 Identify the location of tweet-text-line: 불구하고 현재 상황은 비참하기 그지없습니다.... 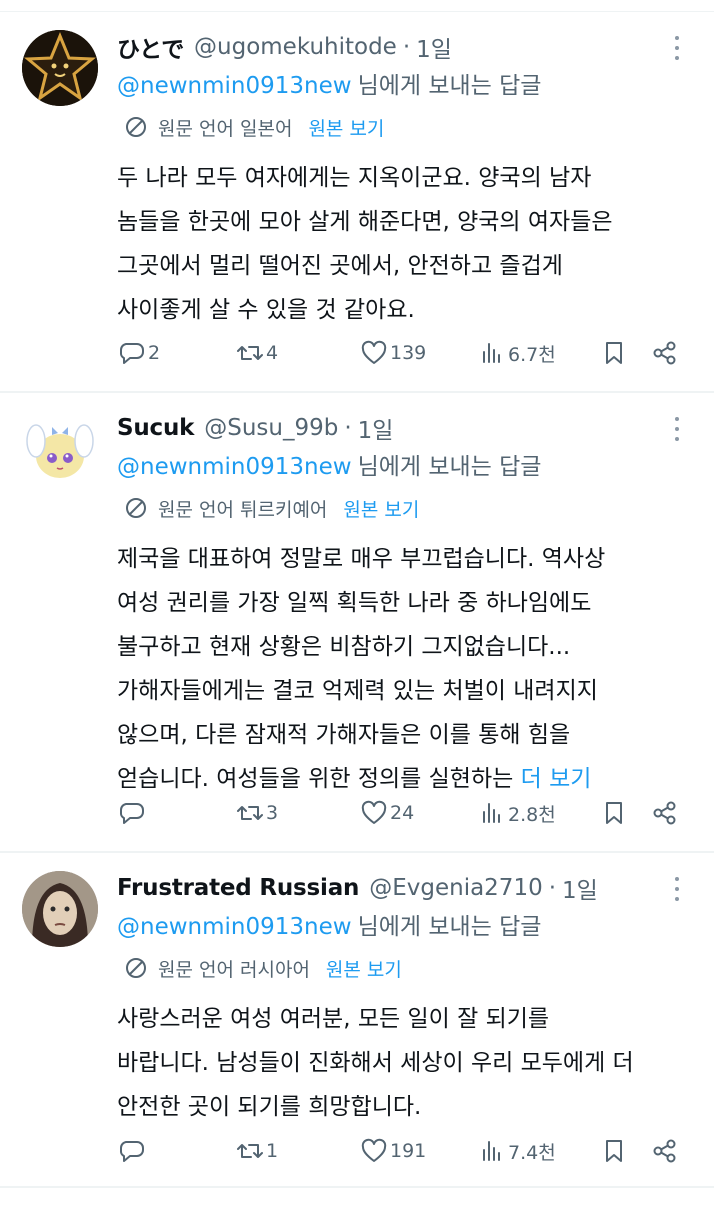
(344, 647).